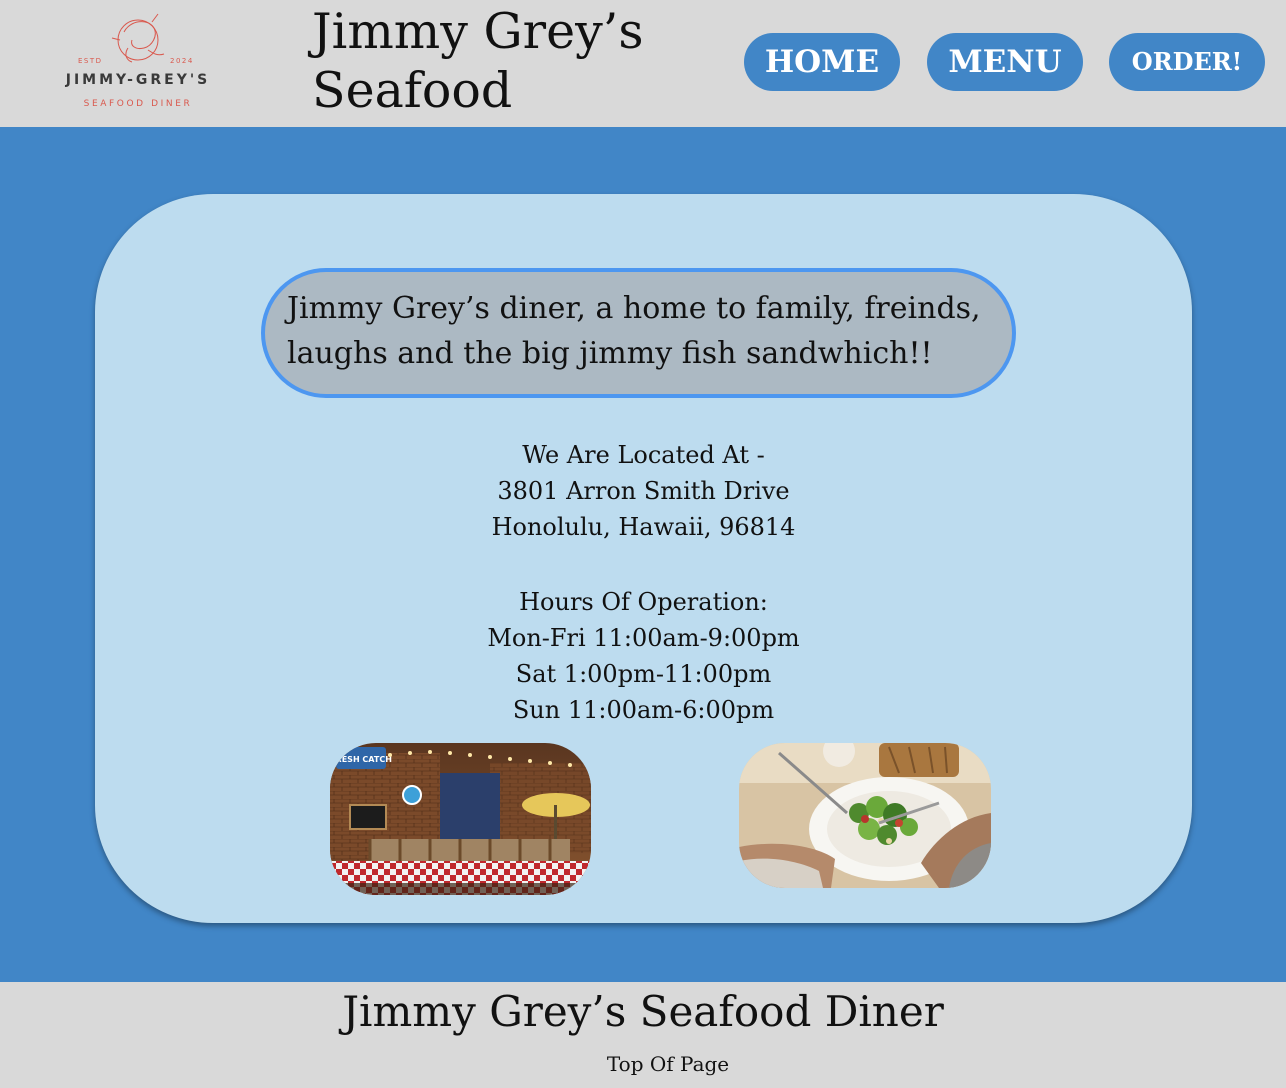  What do you see at coordinates (643, 638) in the screenshot?
I see `hours-weekdays: Mon-Fri 11:00am-9:00pm` at bounding box center [643, 638].